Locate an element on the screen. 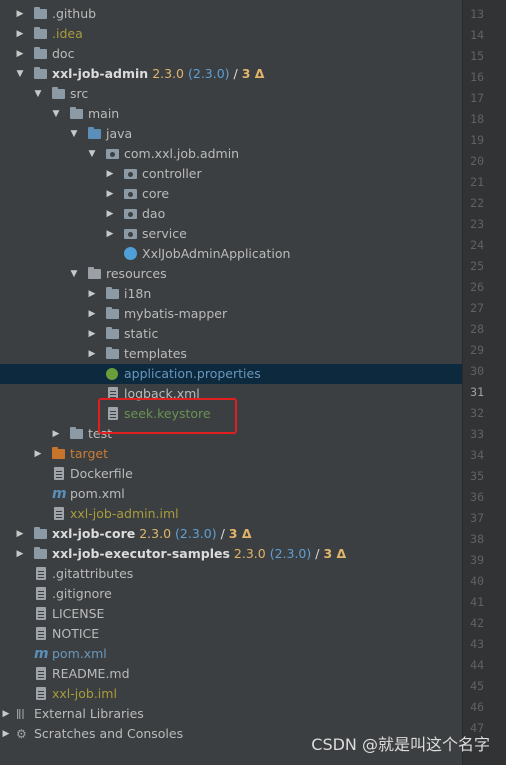 The height and width of the screenshot is (765, 506). tree-item-gitignore: .gitignore is located at coordinates (231, 594).